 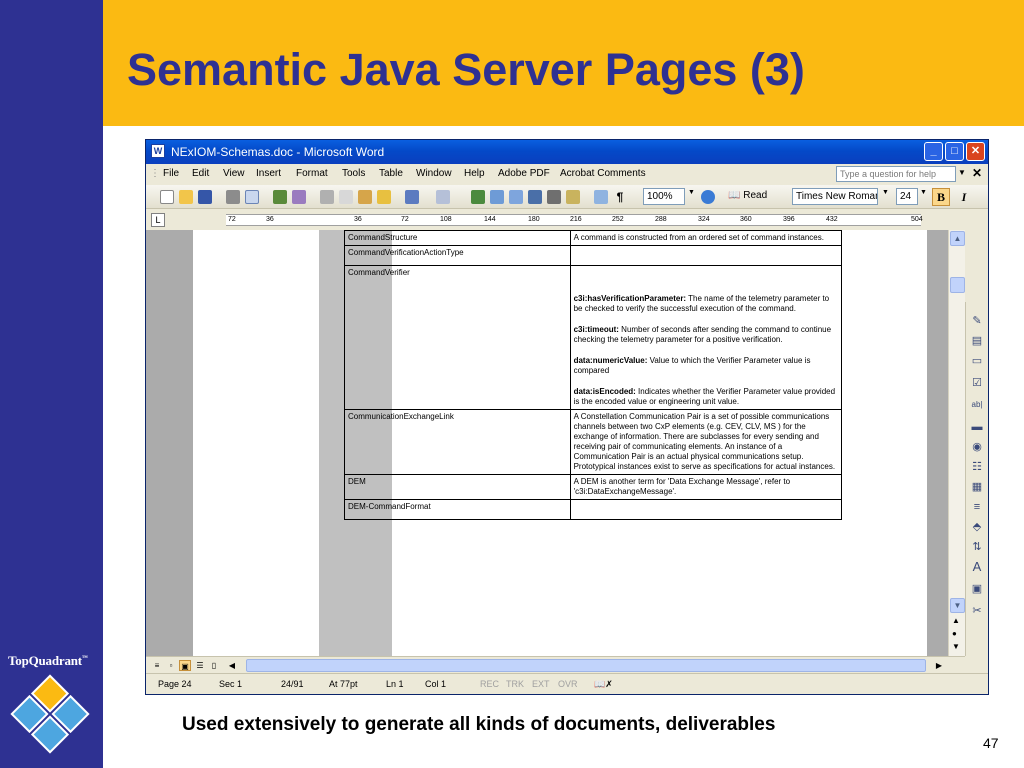 What do you see at coordinates (200, 665) in the screenshot?
I see `outline-view-icon: ☰` at bounding box center [200, 665].